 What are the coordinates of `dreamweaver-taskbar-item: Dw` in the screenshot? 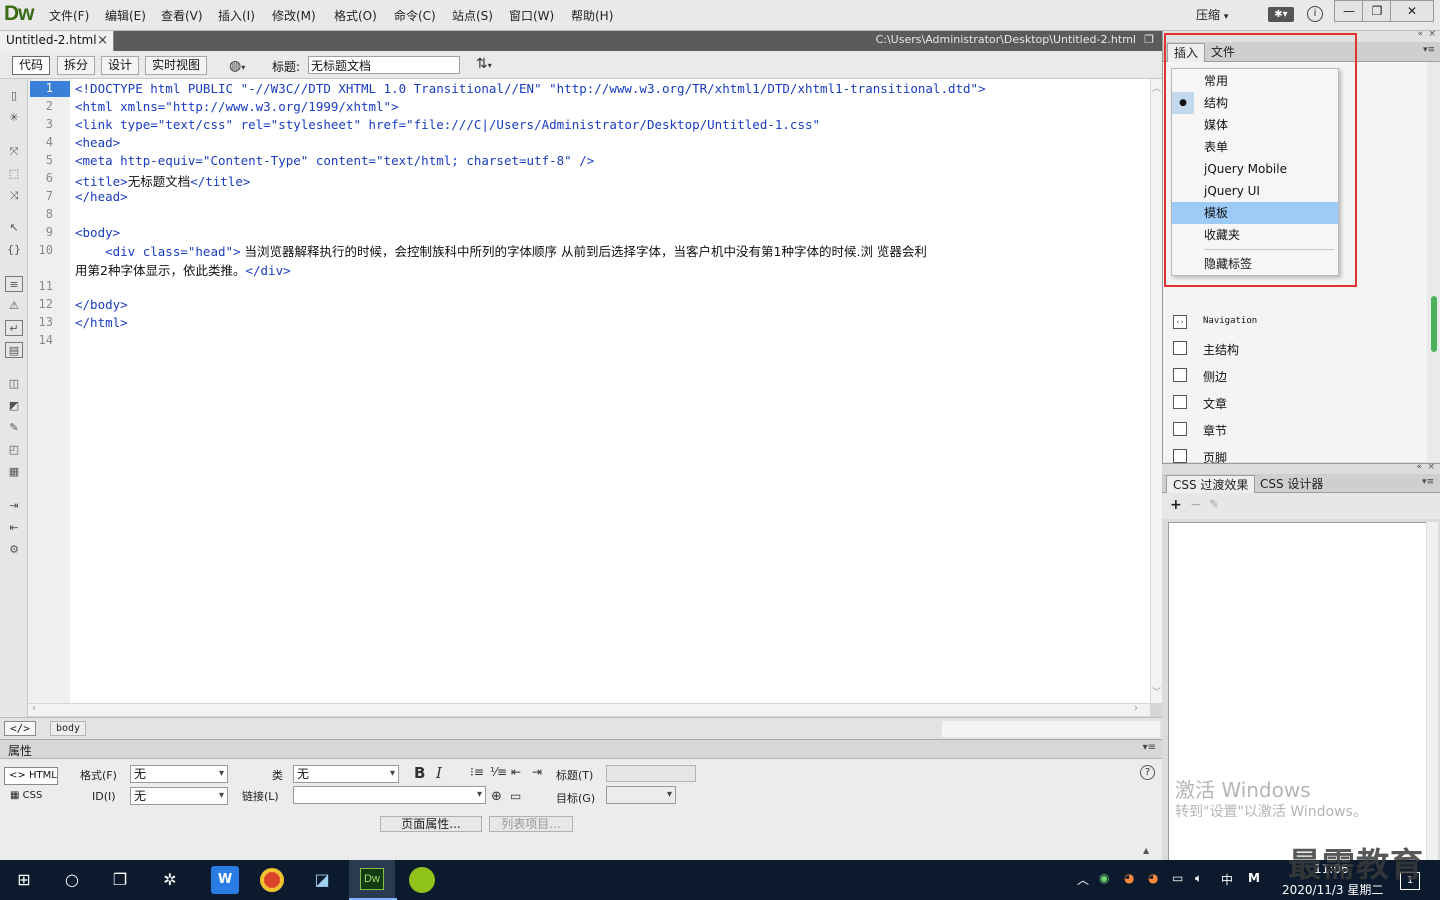 It's located at (373, 880).